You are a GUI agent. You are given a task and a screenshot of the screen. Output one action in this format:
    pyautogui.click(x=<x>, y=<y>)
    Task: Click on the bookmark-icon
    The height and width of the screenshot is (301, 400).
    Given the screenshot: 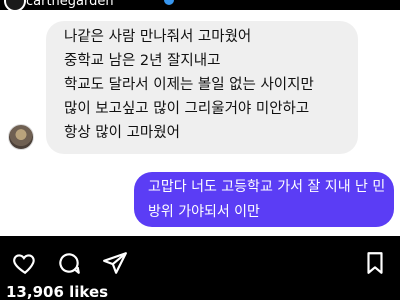 What is the action you would take?
    pyautogui.click(x=375, y=263)
    